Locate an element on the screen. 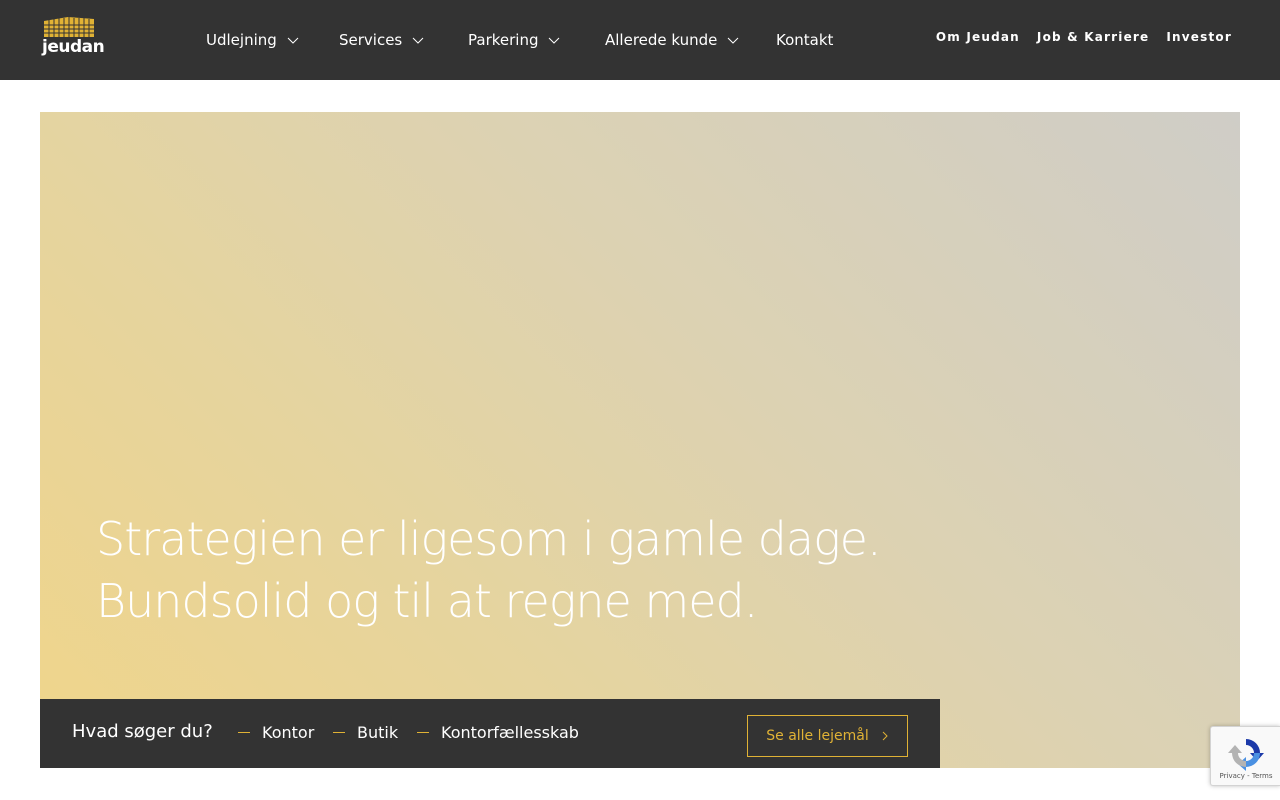 The width and height of the screenshot is (1280, 800). nav-item-kontakt: Kontakt is located at coordinates (804, 40).